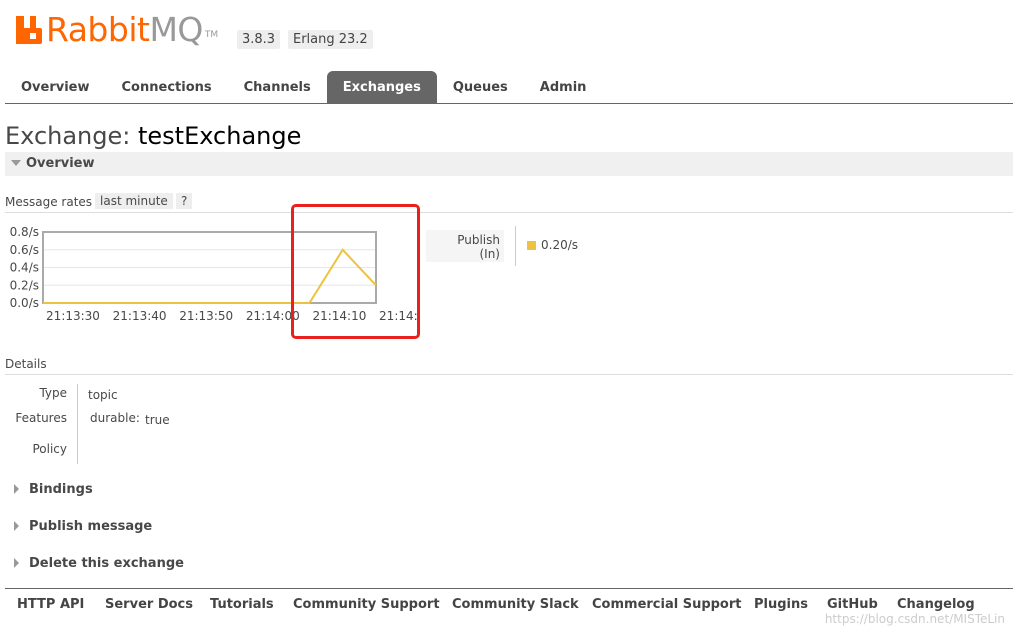 The image size is (1013, 635). I want to click on legend-title-line1: Publish, so click(478, 240).